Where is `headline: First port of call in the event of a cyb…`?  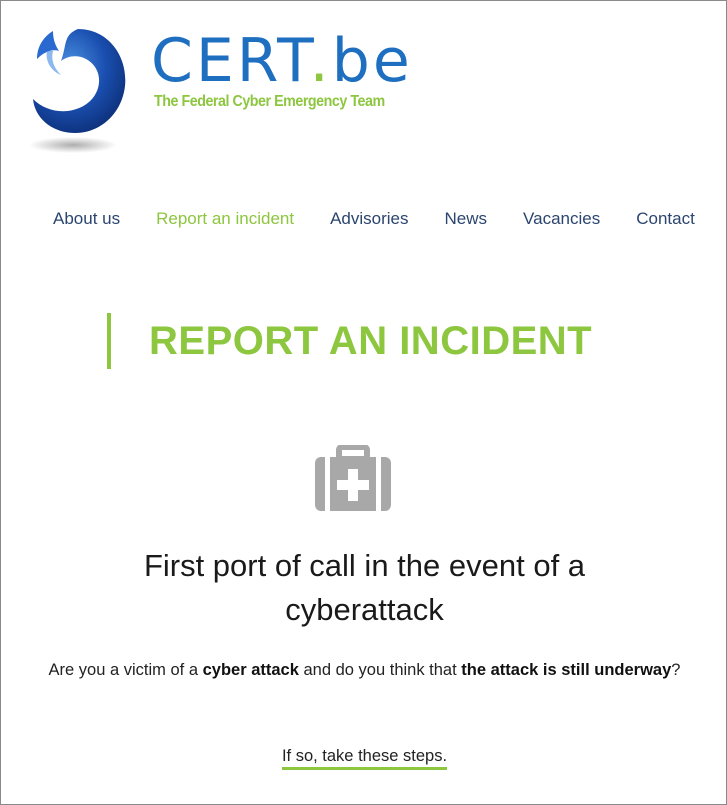 headline: First port of call in the event of a cyb… is located at coordinates (364, 587).